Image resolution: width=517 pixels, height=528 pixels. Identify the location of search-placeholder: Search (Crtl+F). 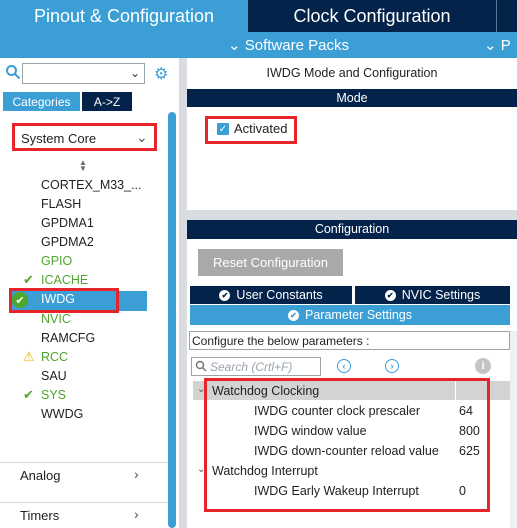
(251, 367).